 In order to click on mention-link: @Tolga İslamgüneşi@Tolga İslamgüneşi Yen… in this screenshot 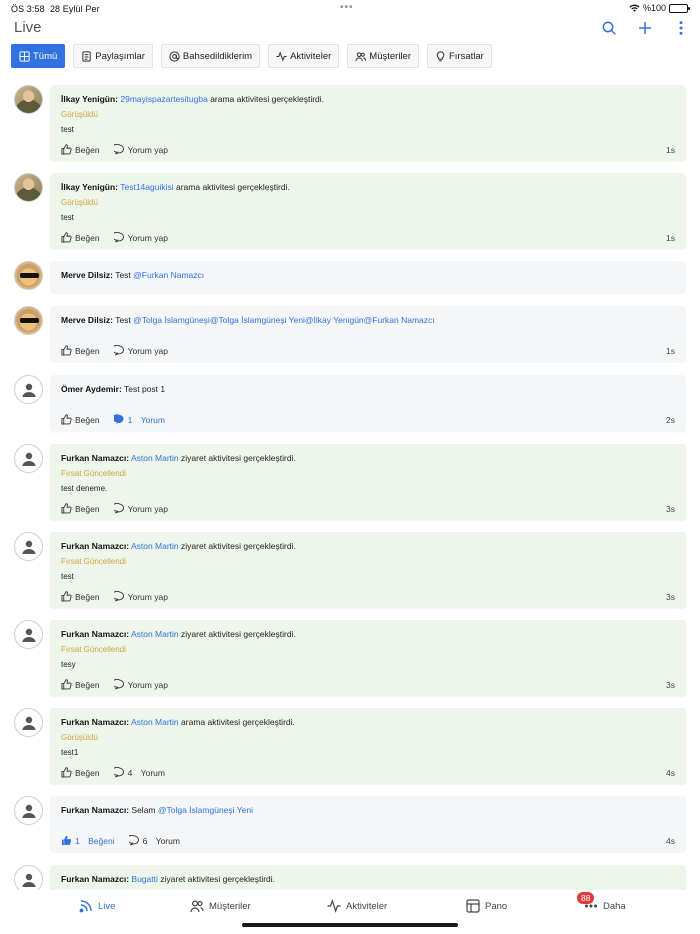, I will do `click(283, 320)`.